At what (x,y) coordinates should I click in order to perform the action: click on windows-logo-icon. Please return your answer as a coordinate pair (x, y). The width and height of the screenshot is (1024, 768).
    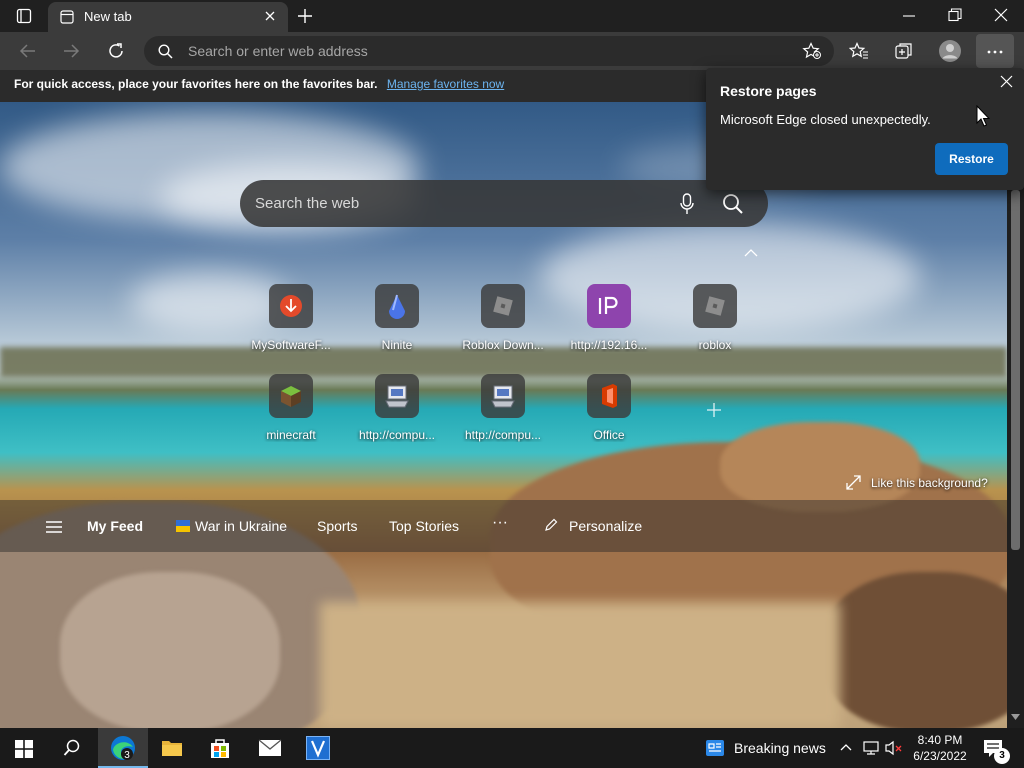
    Looking at the image, I should click on (24, 749).